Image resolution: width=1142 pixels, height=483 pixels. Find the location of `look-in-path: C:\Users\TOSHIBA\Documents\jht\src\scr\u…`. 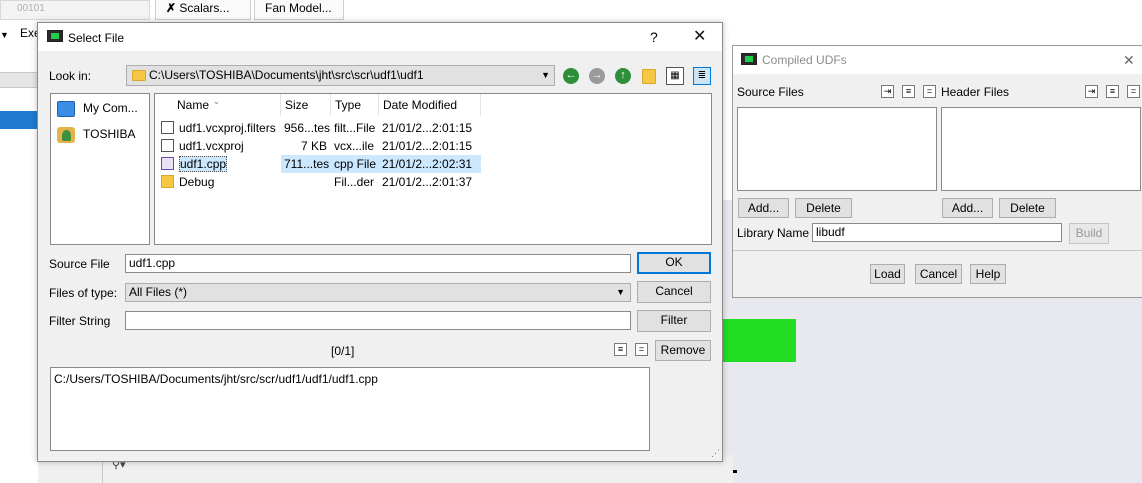

look-in-path: C:\Users\TOSHIBA\Documents\jht\src\scr\u… is located at coordinates (286, 75).